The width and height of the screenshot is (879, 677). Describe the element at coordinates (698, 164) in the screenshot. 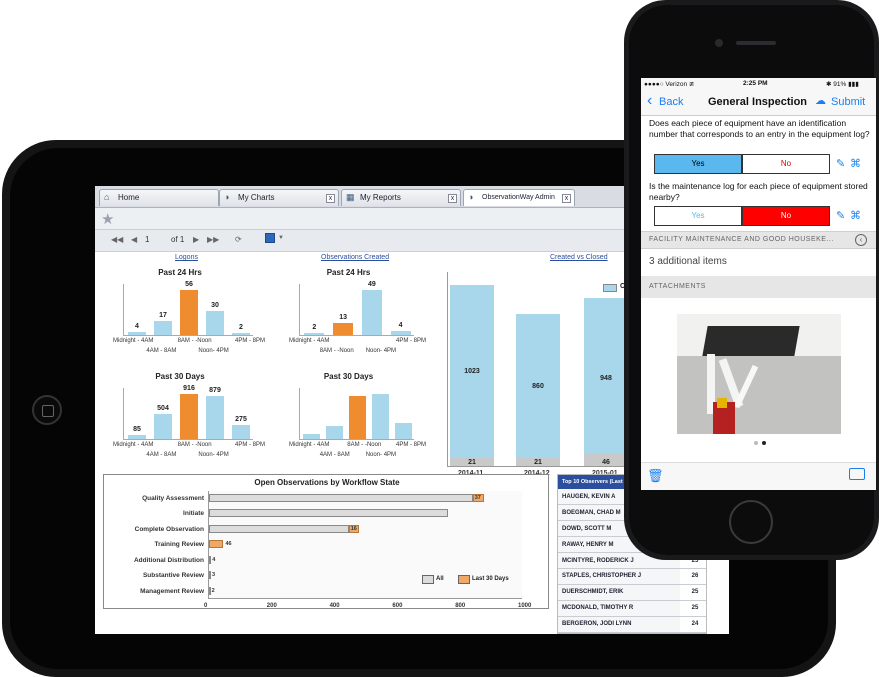

I see `q1-yes-button: Yes` at that location.